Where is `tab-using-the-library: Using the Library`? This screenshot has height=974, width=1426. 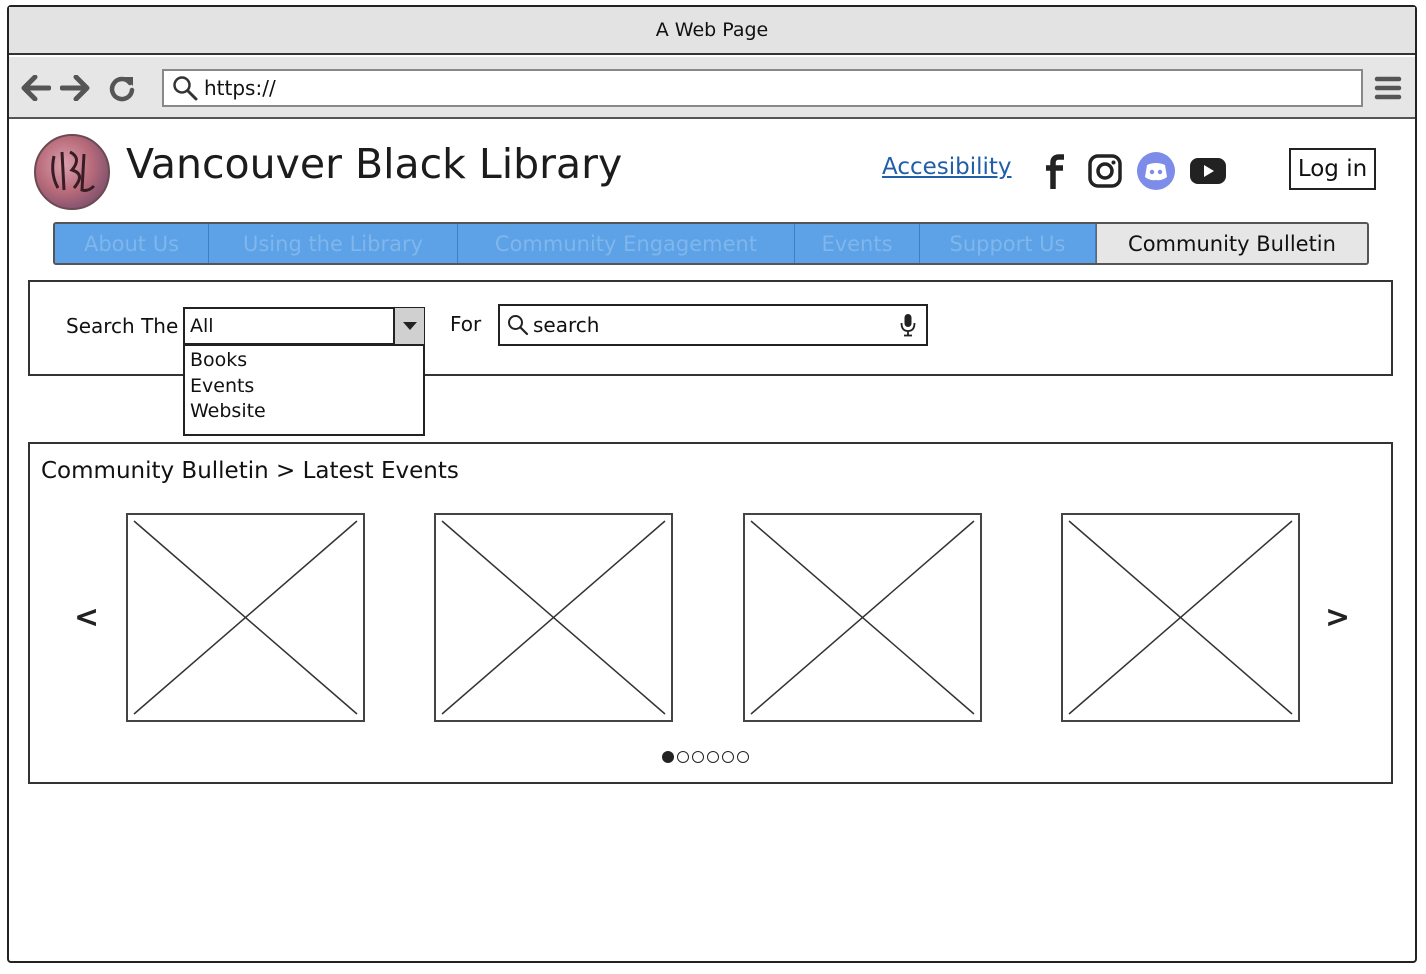
tab-using-the-library: Using the Library is located at coordinates (333, 243).